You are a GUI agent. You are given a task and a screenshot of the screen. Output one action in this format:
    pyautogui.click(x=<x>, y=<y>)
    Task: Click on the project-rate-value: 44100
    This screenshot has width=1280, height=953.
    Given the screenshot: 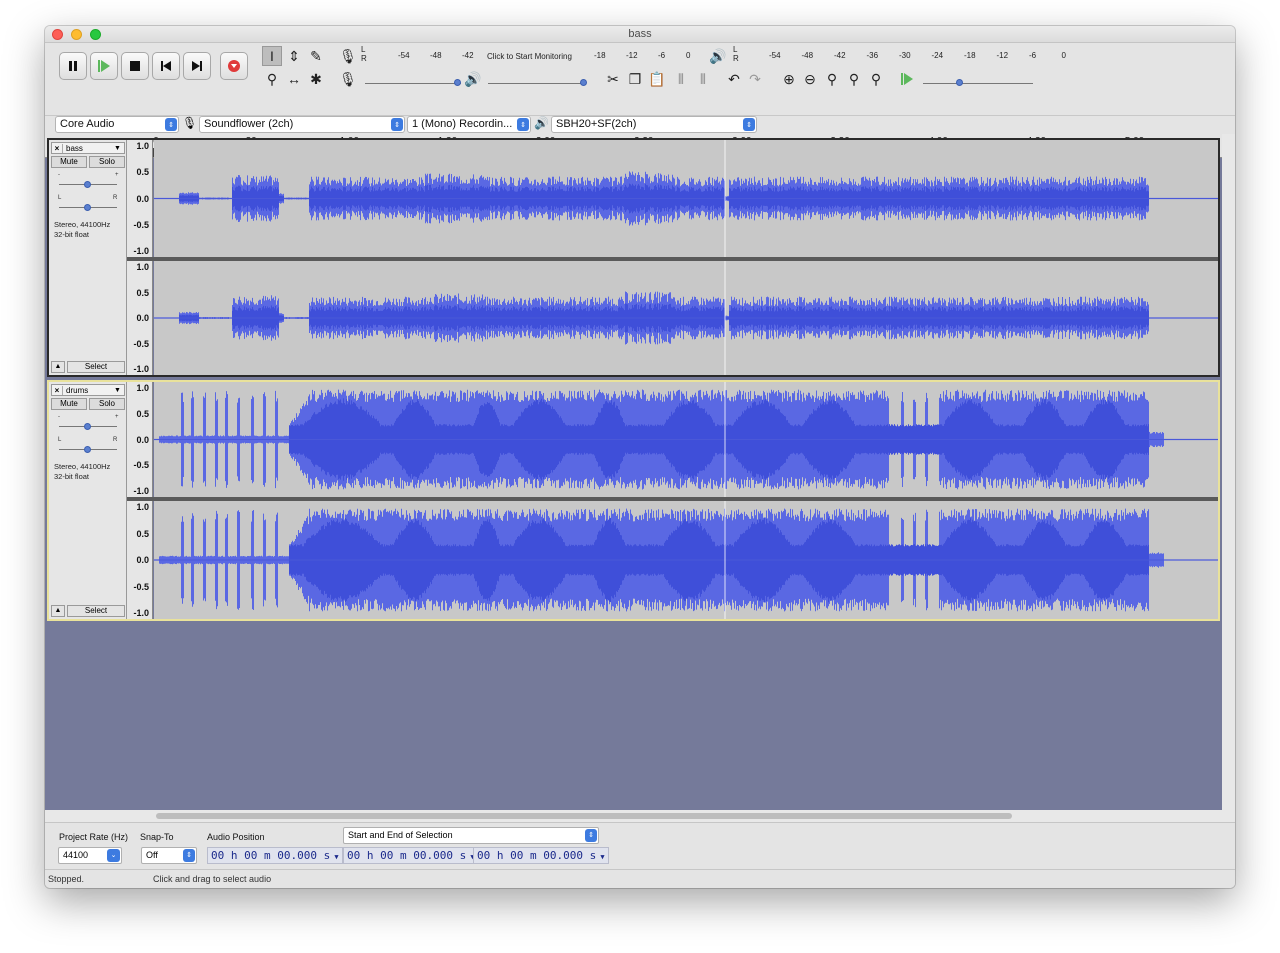 What is the action you would take?
    pyautogui.click(x=76, y=855)
    